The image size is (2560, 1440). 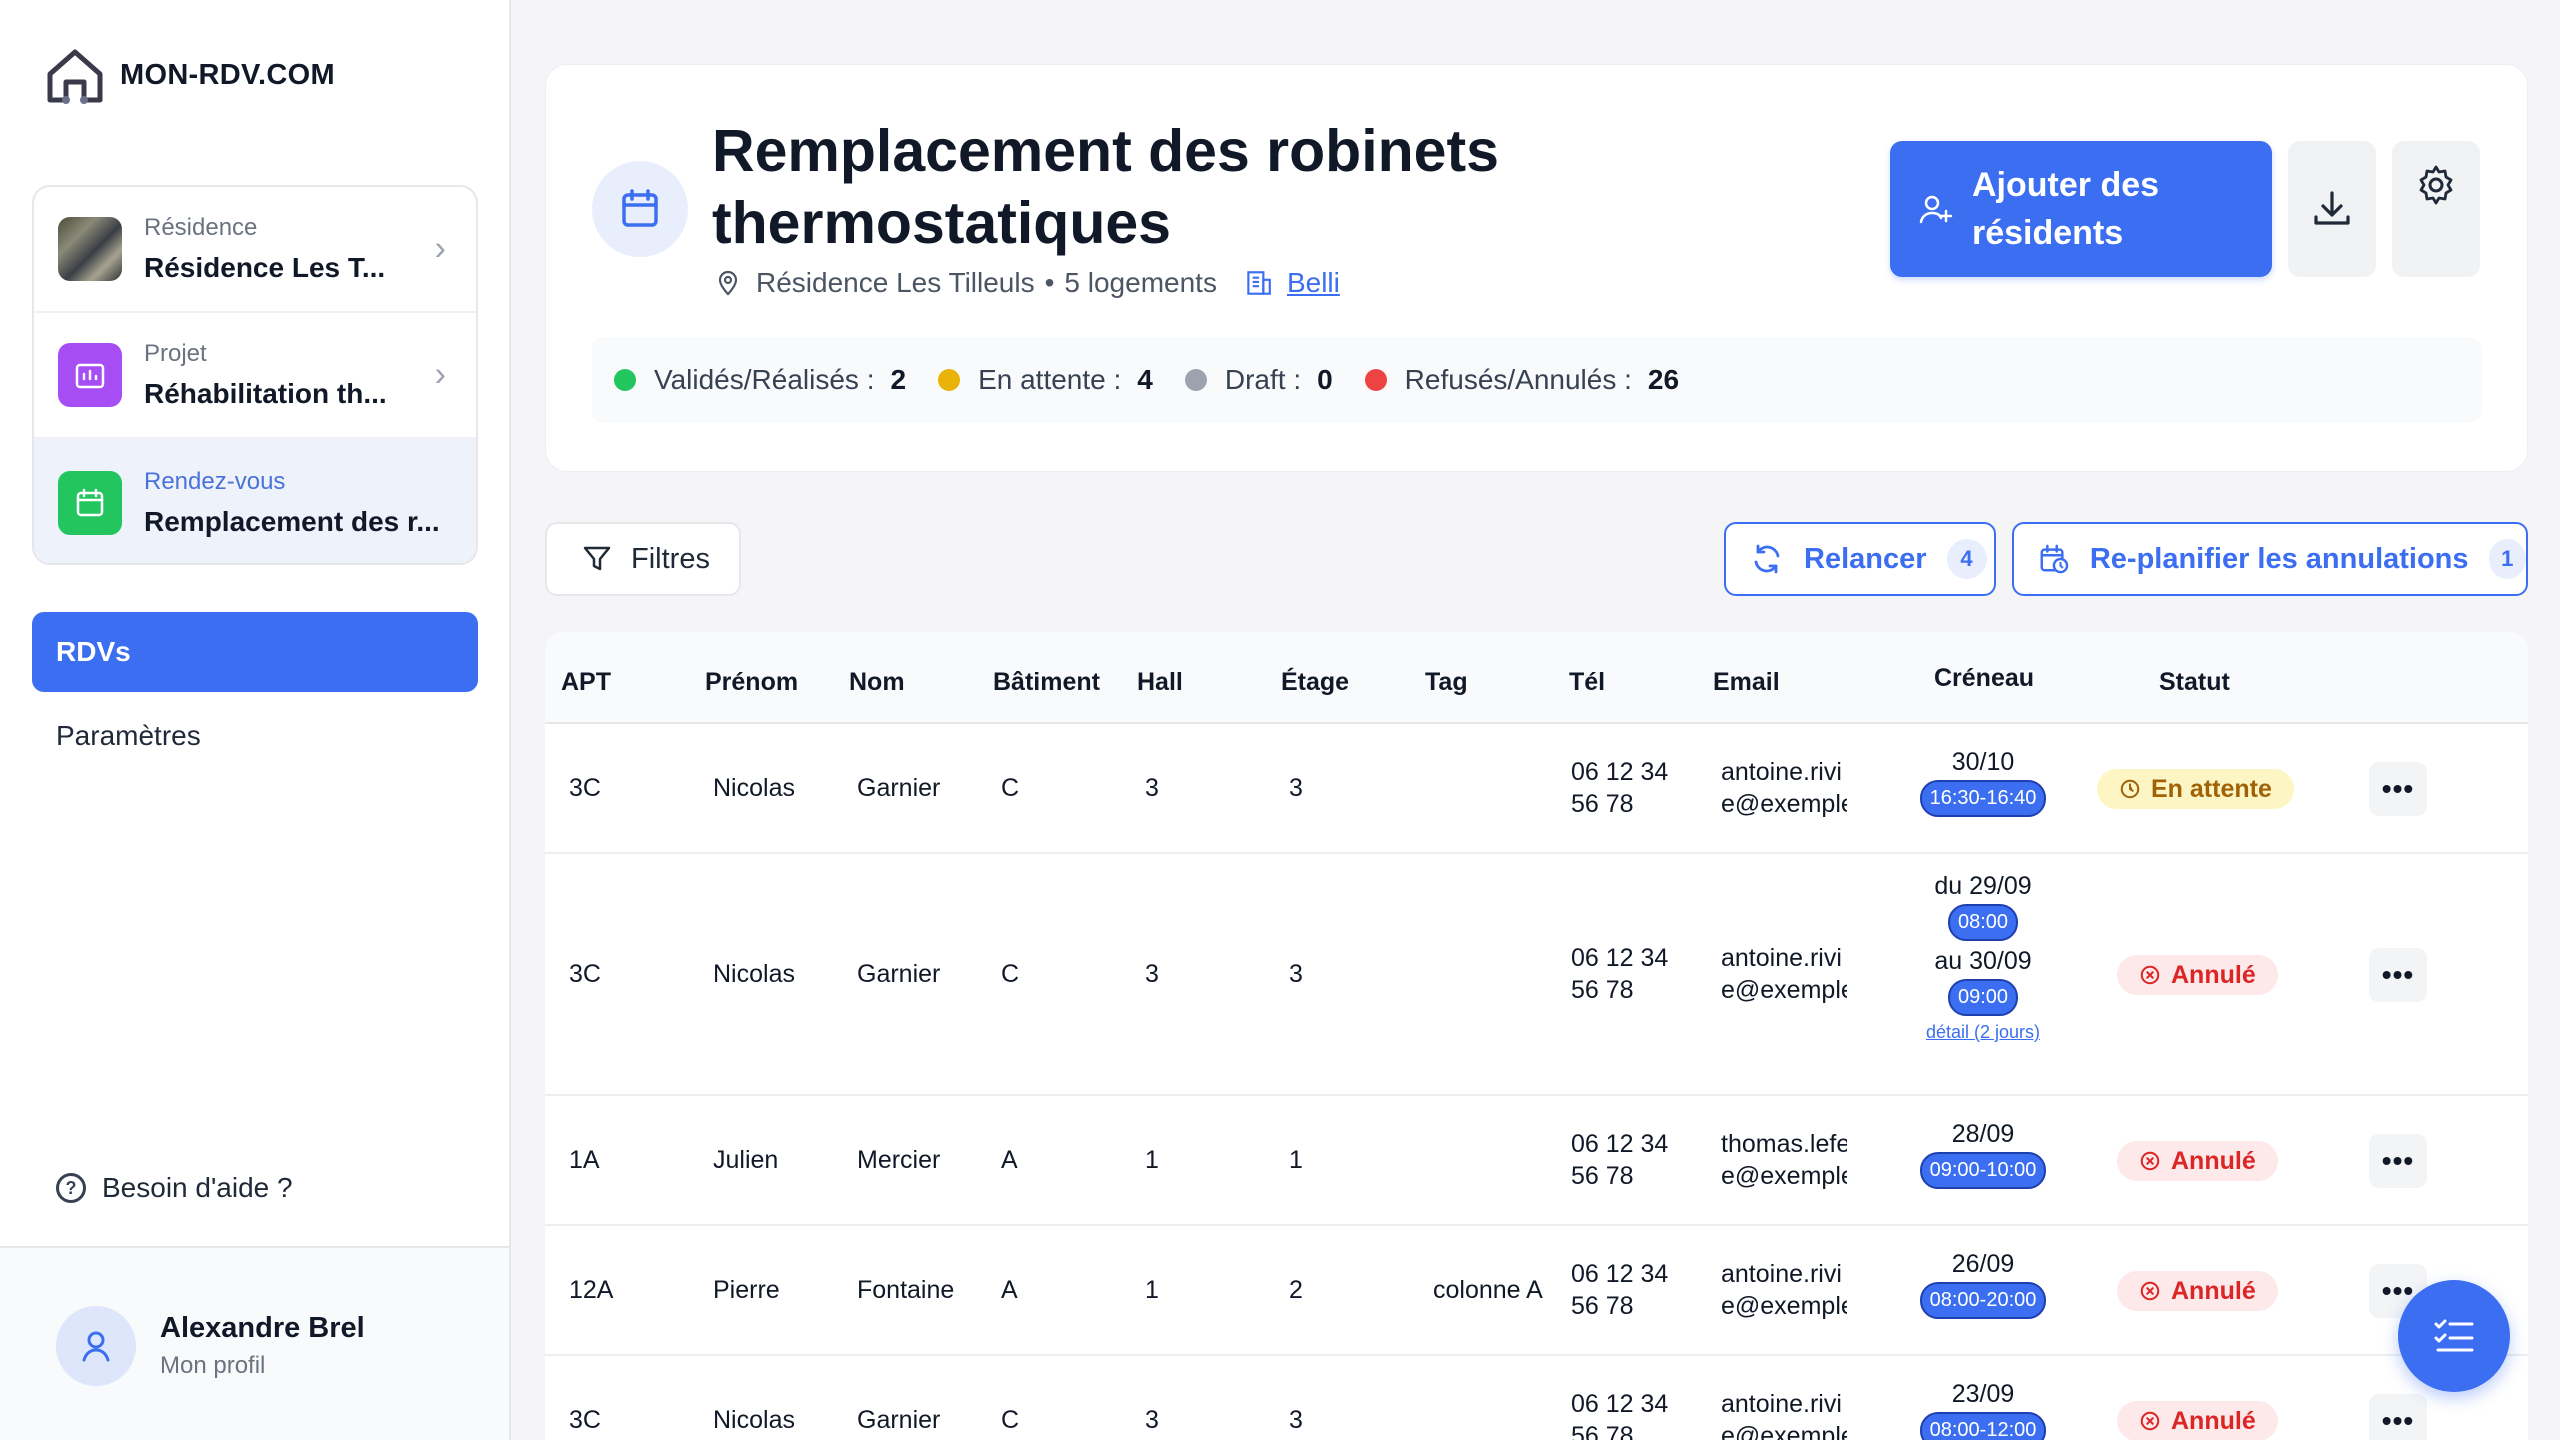 I want to click on slot-time-pill: 08:00-20:00, so click(x=1983, y=1300).